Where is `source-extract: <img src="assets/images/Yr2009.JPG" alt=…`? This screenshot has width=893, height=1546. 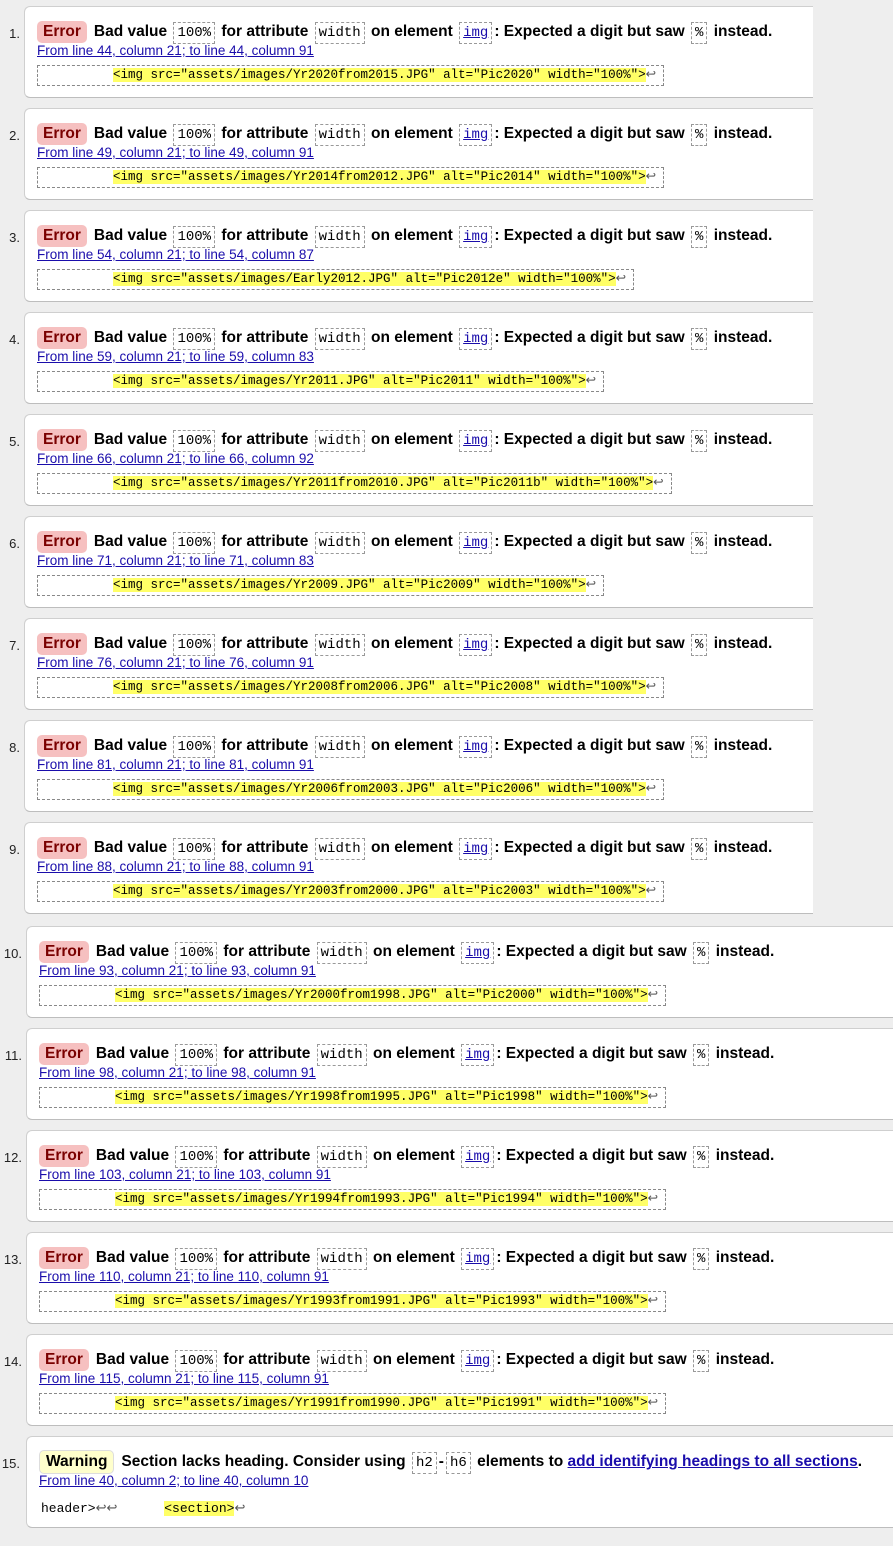
source-extract: <img src="assets/images/Yr2009.JPG" alt=… is located at coordinates (320, 585).